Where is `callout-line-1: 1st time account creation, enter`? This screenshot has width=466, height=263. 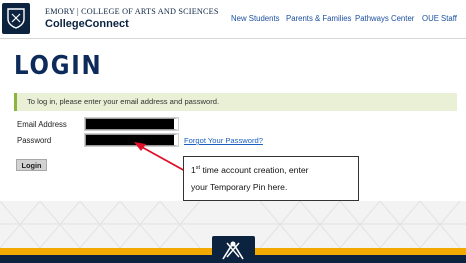
callout-line-1: 1st time account creation, enter is located at coordinates (250, 170).